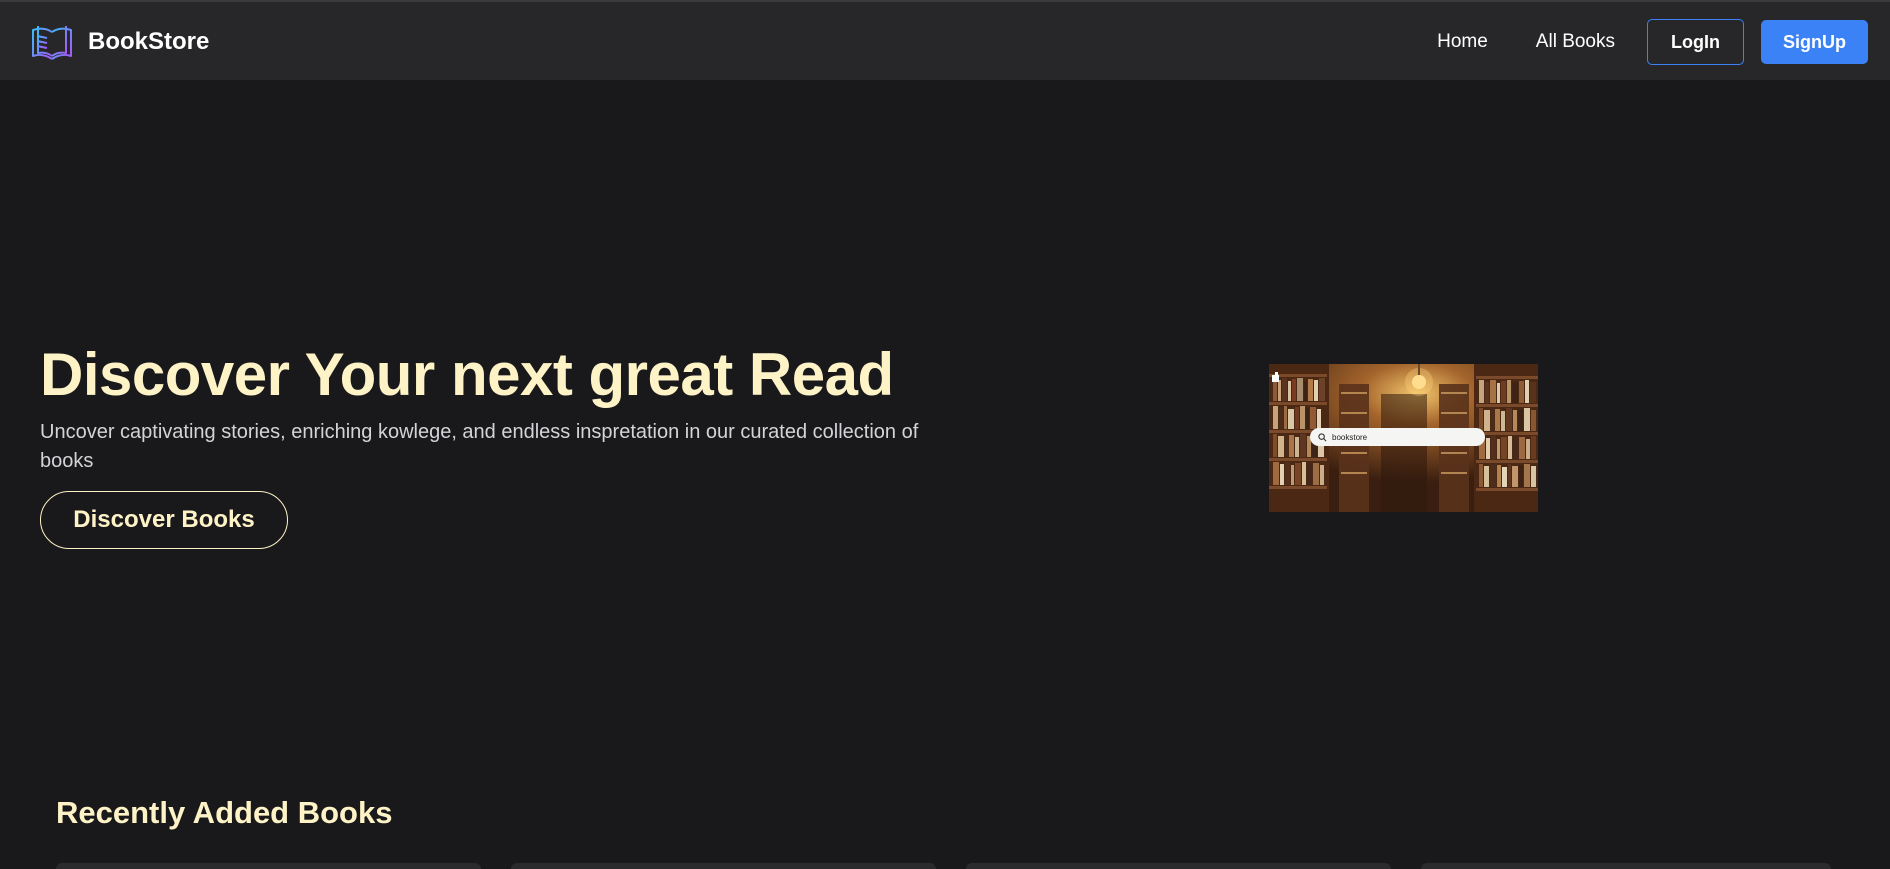  I want to click on hero-title: Discover Your next great Read, so click(467, 374).